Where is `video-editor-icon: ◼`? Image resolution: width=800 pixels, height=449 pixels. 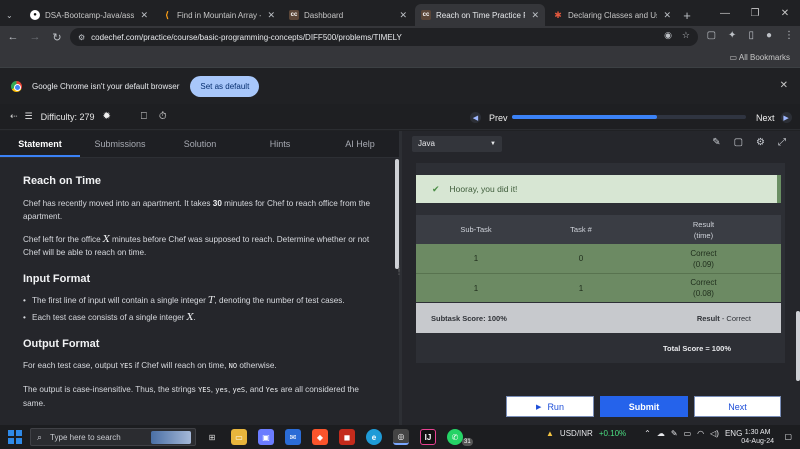
video-editor-icon: ◼ is located at coordinates (347, 437).